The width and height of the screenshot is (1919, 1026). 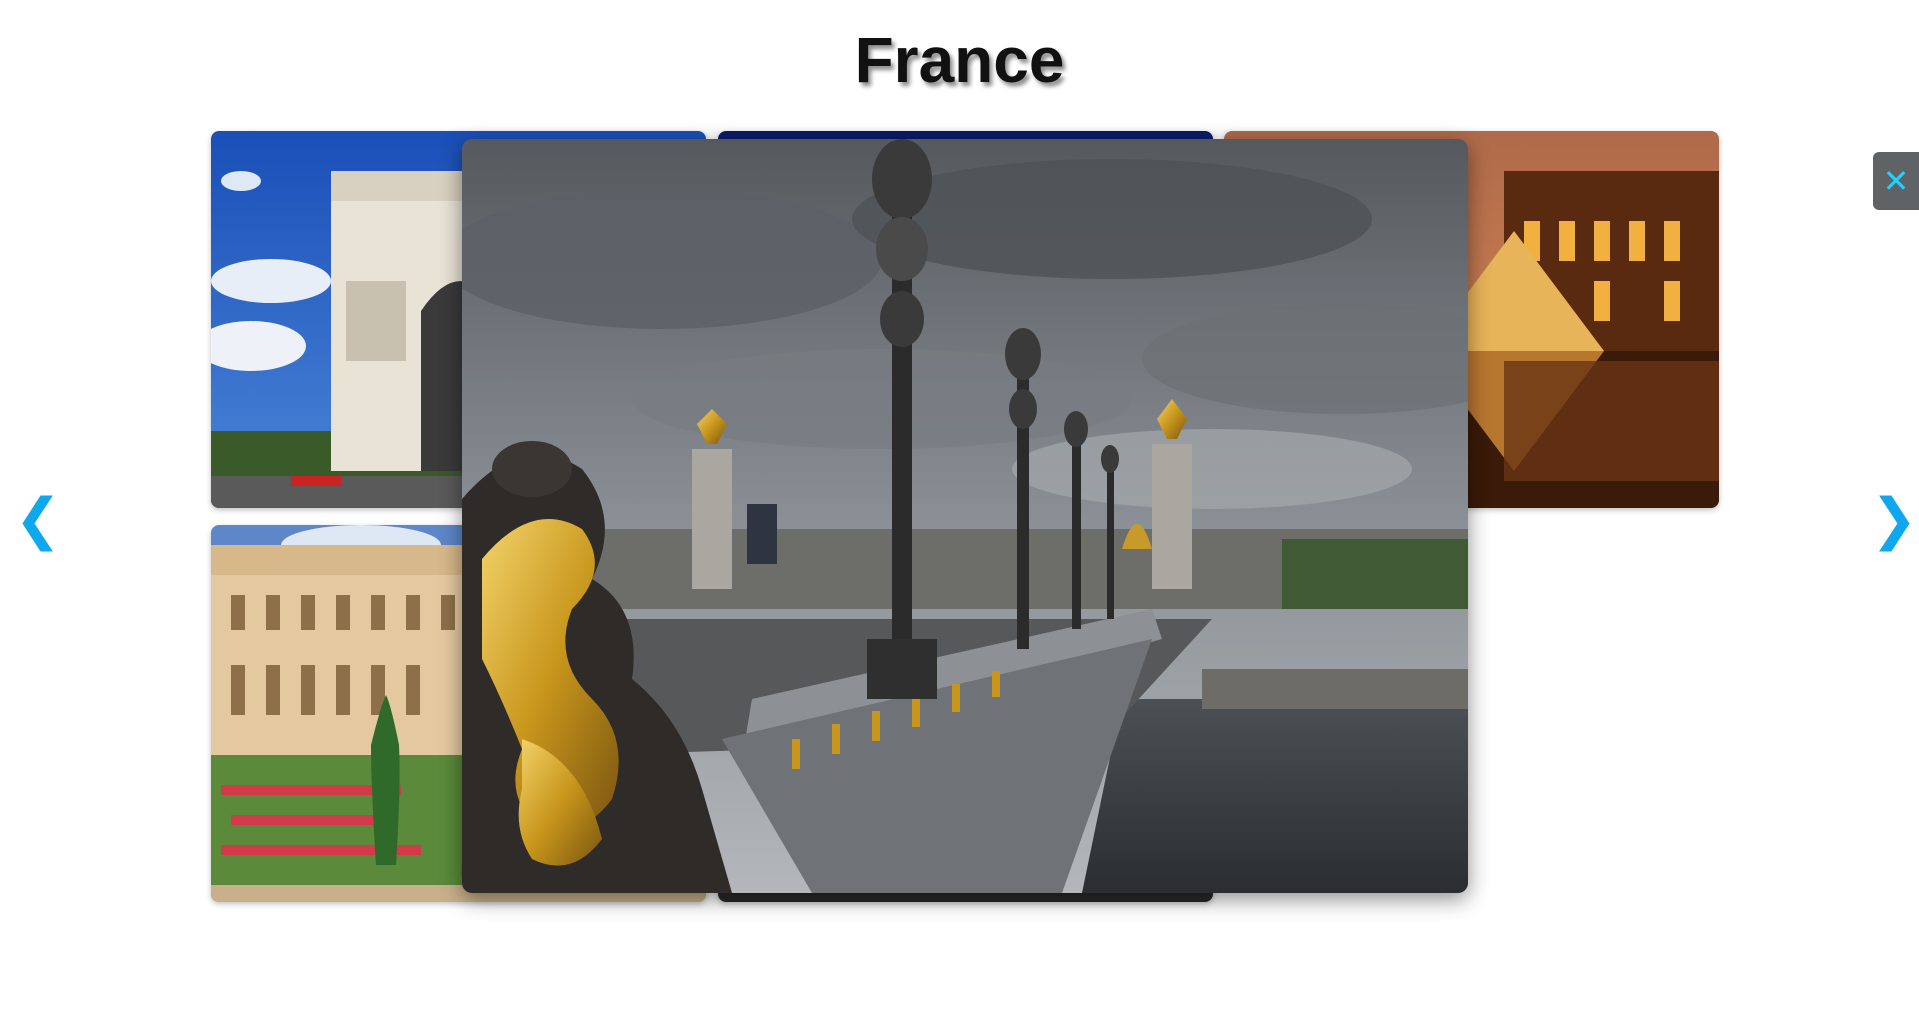 I want to click on close-icon: ✕, so click(x=1896, y=181).